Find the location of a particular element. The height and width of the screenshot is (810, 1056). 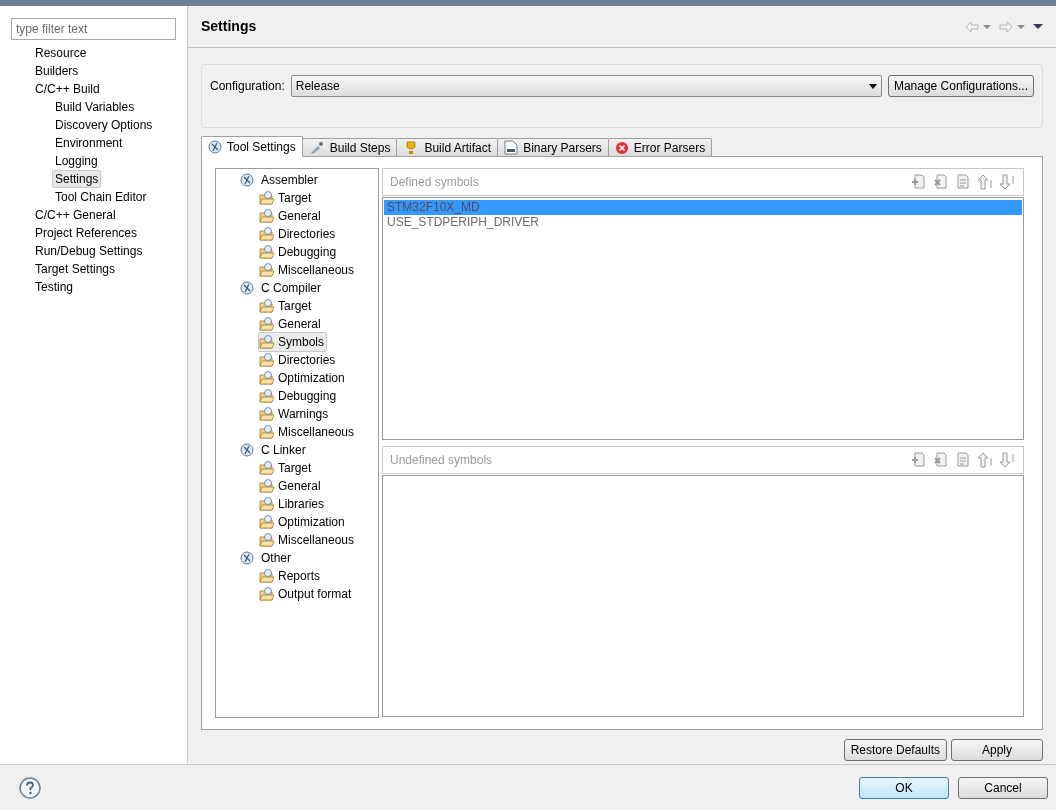

tree-item: C Compiler is located at coordinates (291, 288).